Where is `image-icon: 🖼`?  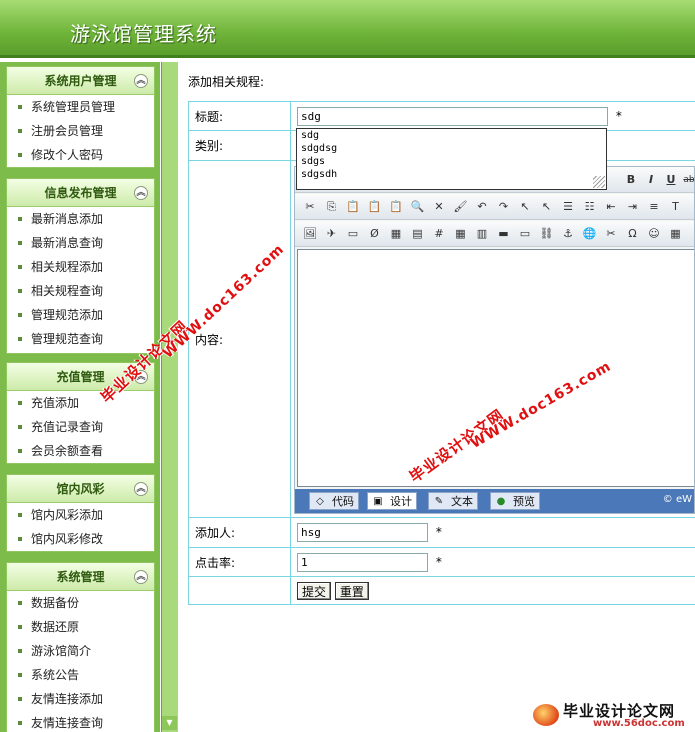 image-icon: 🖼 is located at coordinates (310, 234).